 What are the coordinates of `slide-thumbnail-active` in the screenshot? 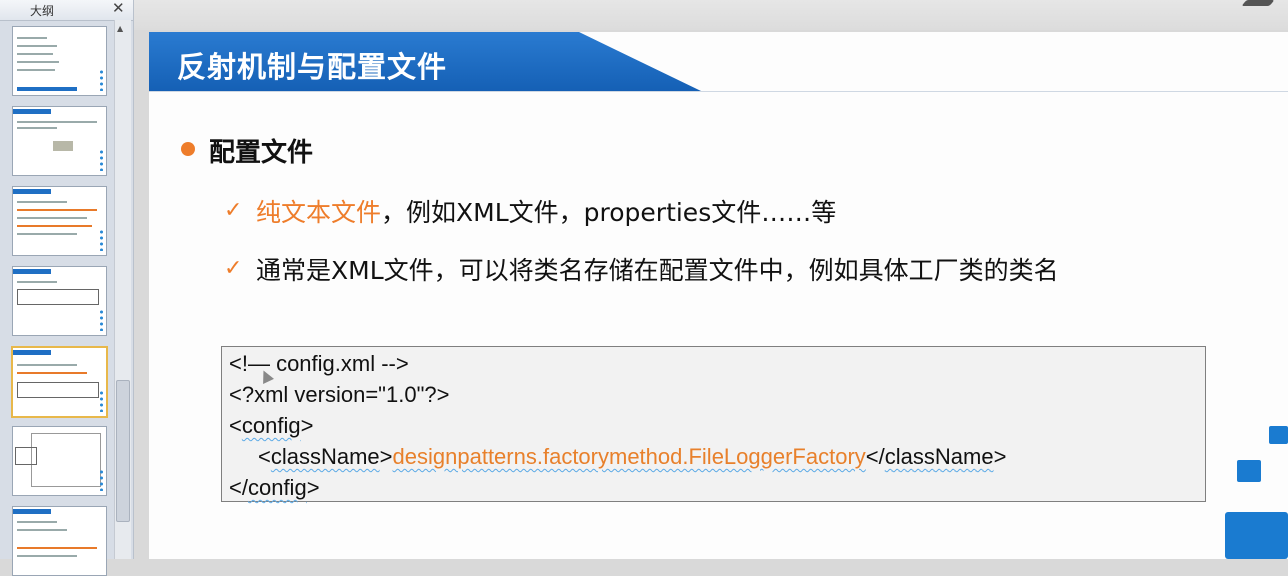 It's located at (59, 382).